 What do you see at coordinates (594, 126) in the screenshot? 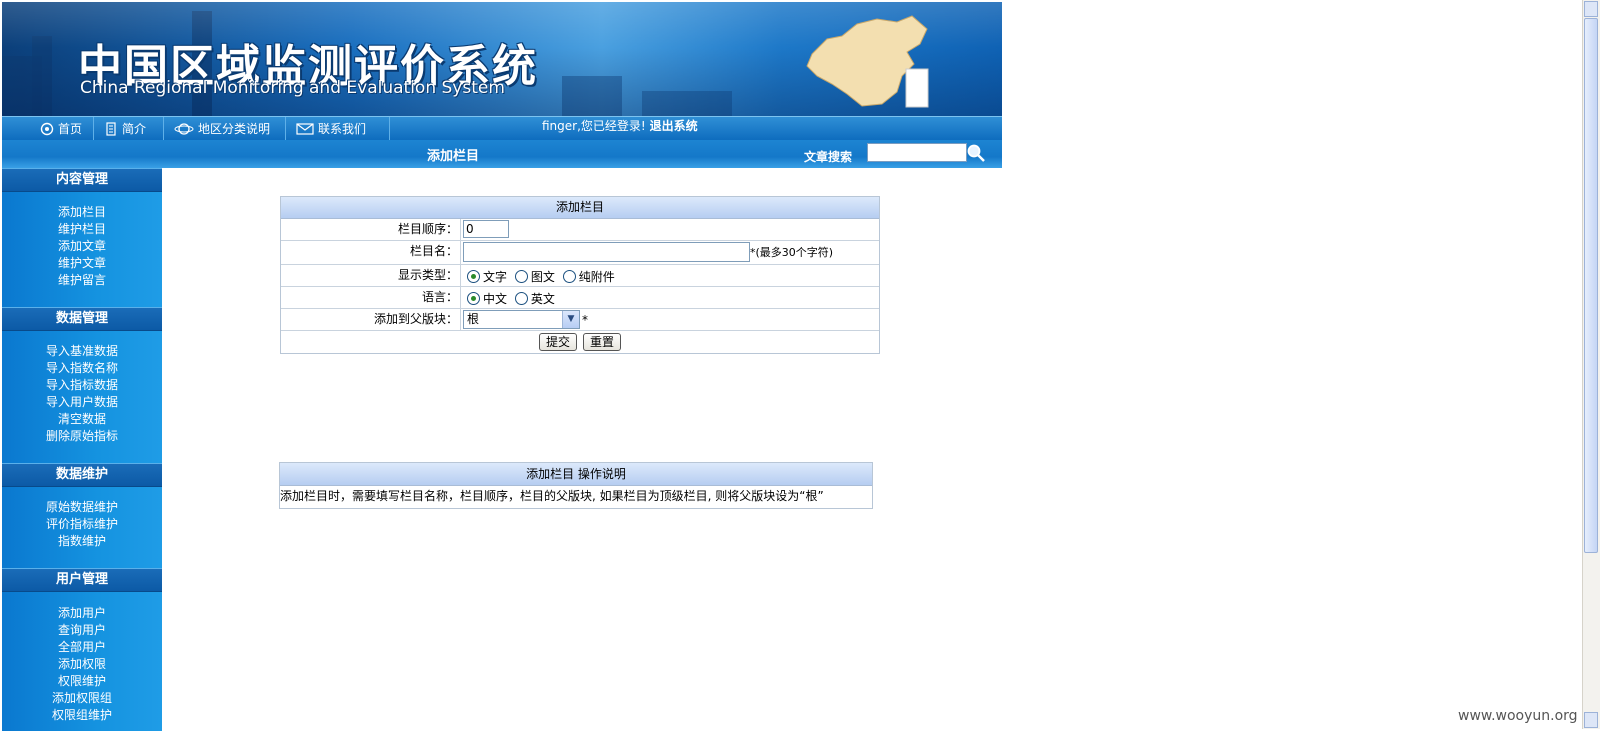
I see `login-text: finger,您已经登录!` at bounding box center [594, 126].